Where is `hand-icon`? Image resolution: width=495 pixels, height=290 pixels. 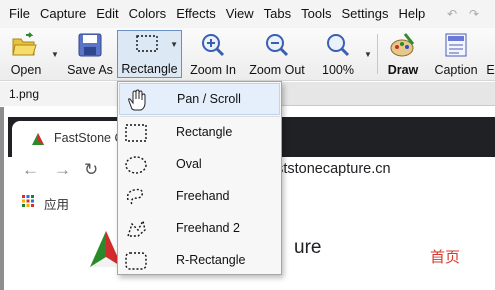
hand-icon is located at coordinates (137, 100).